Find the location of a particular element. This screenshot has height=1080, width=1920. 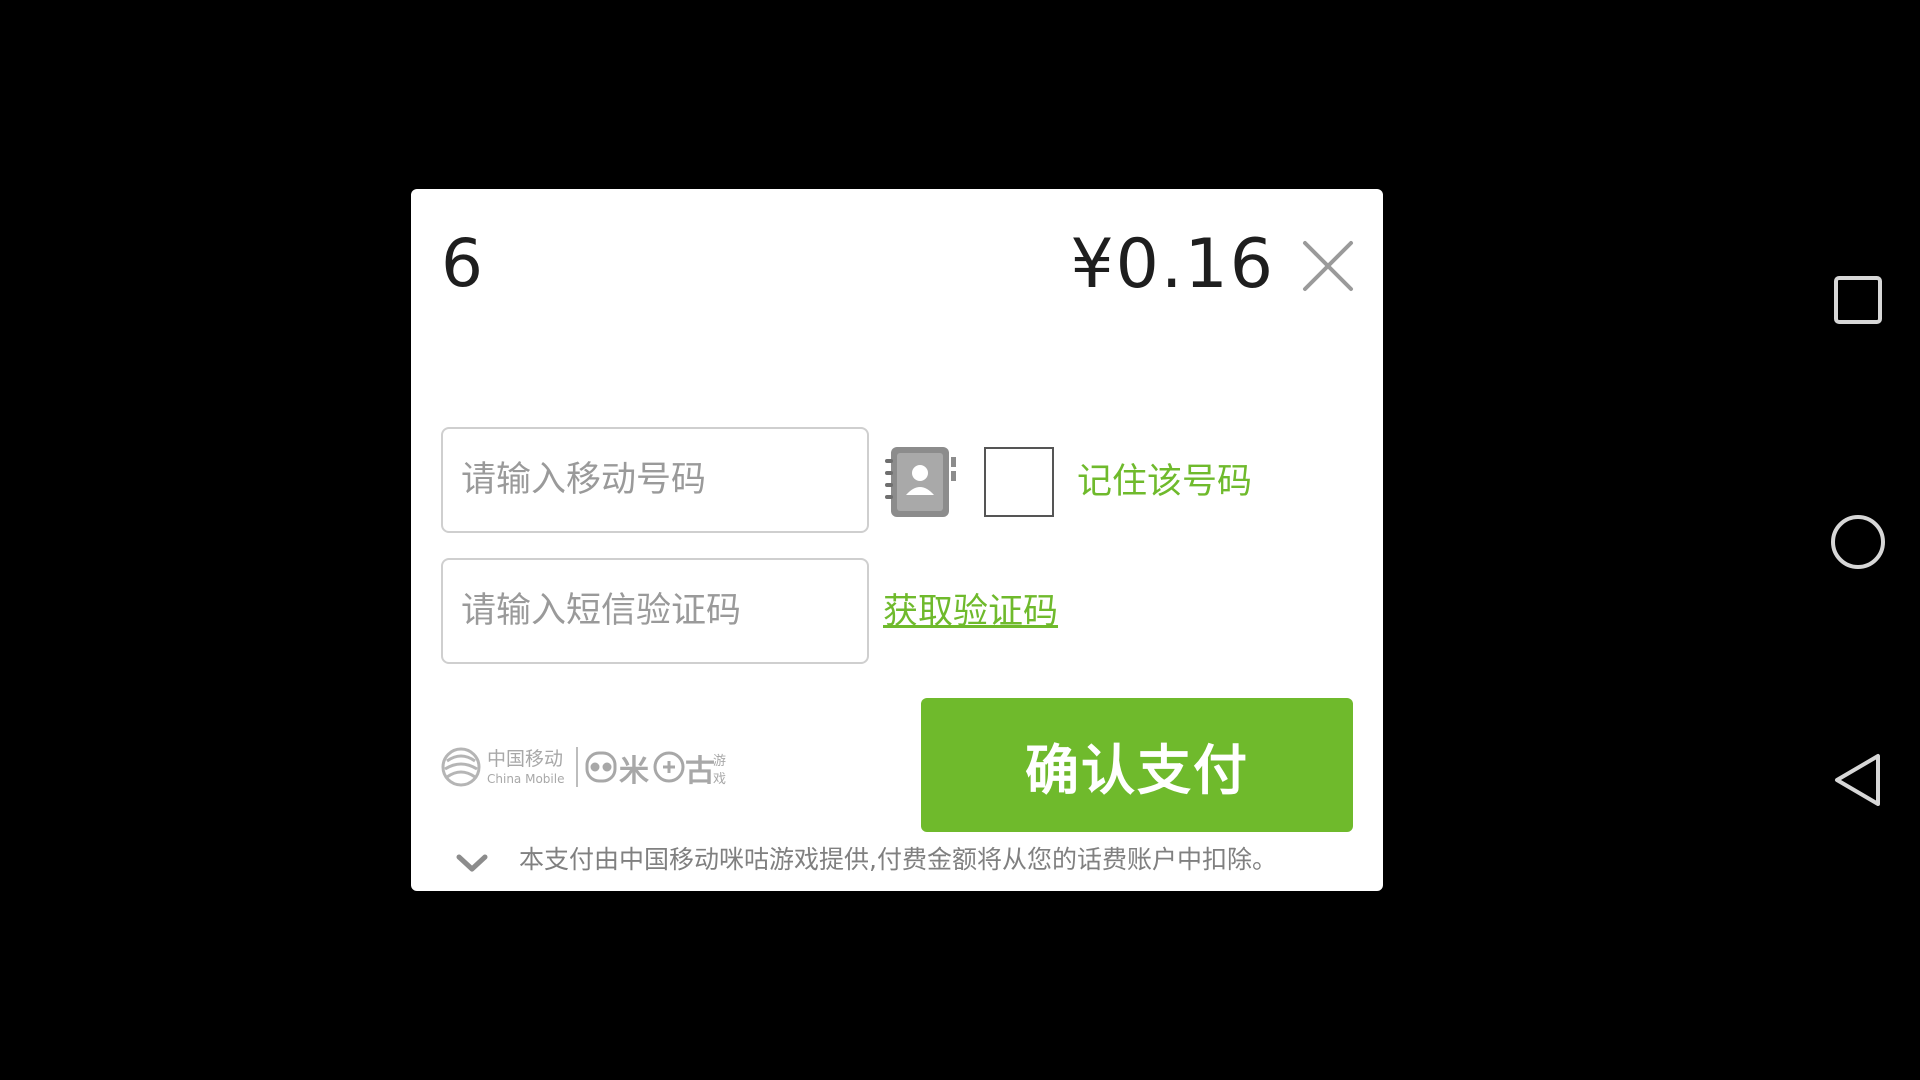

svg-text: 游 is located at coordinates (719, 761).